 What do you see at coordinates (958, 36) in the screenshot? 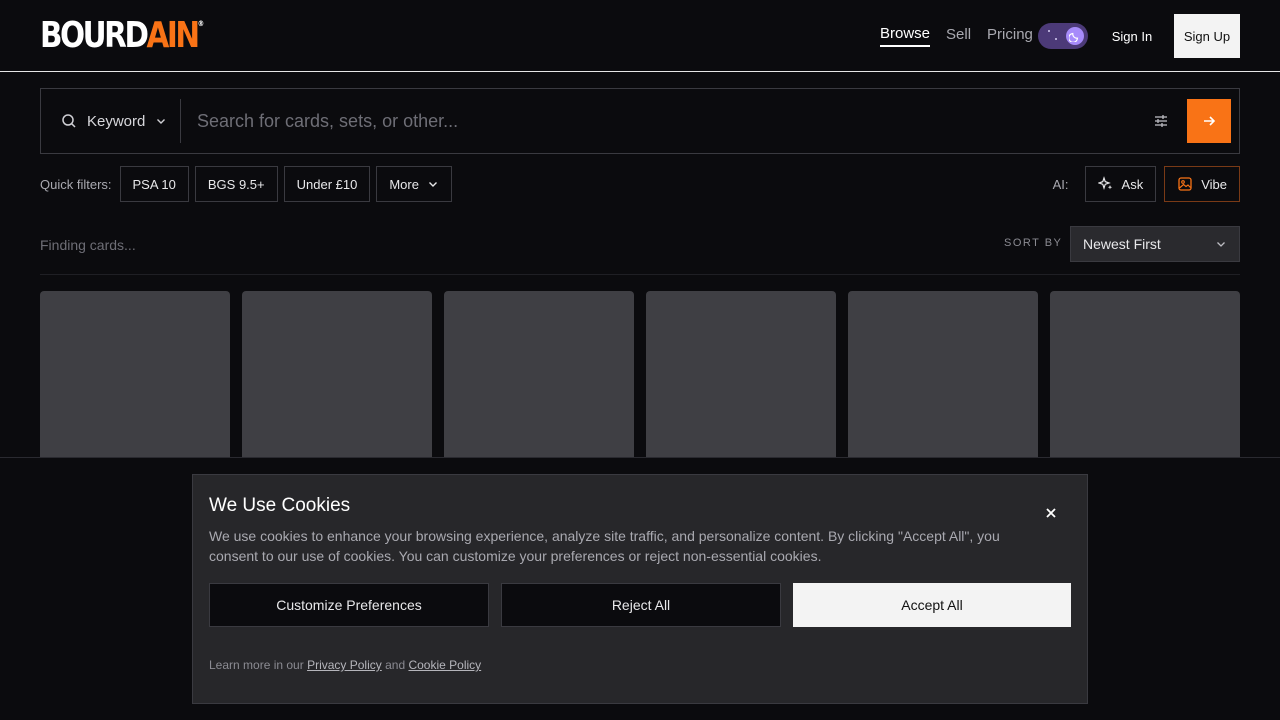
I see `nav-sell: Sell` at bounding box center [958, 36].